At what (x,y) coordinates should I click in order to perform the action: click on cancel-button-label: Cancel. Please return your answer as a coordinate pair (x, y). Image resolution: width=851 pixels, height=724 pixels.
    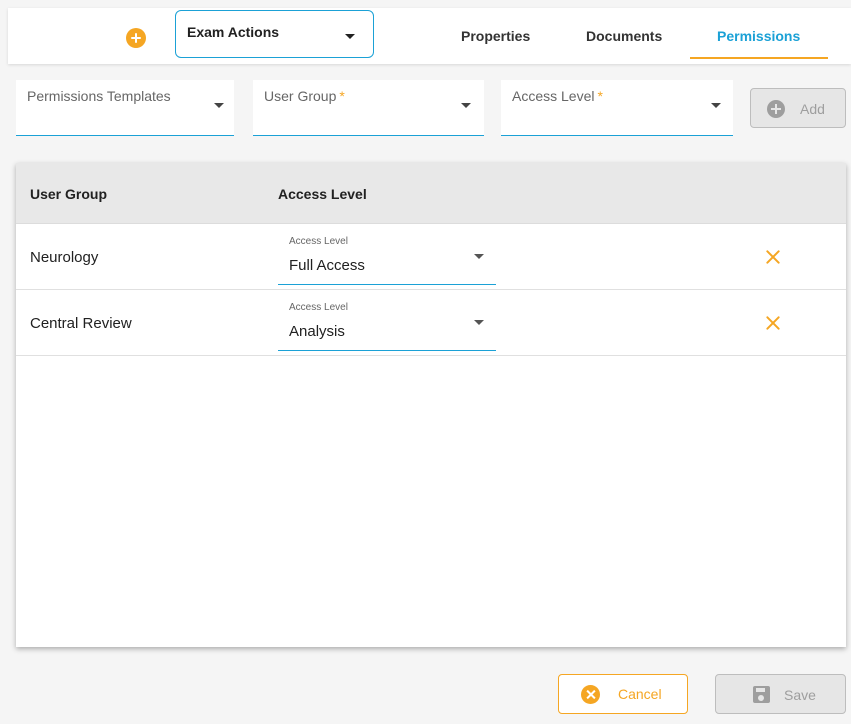
    Looking at the image, I should click on (640, 694).